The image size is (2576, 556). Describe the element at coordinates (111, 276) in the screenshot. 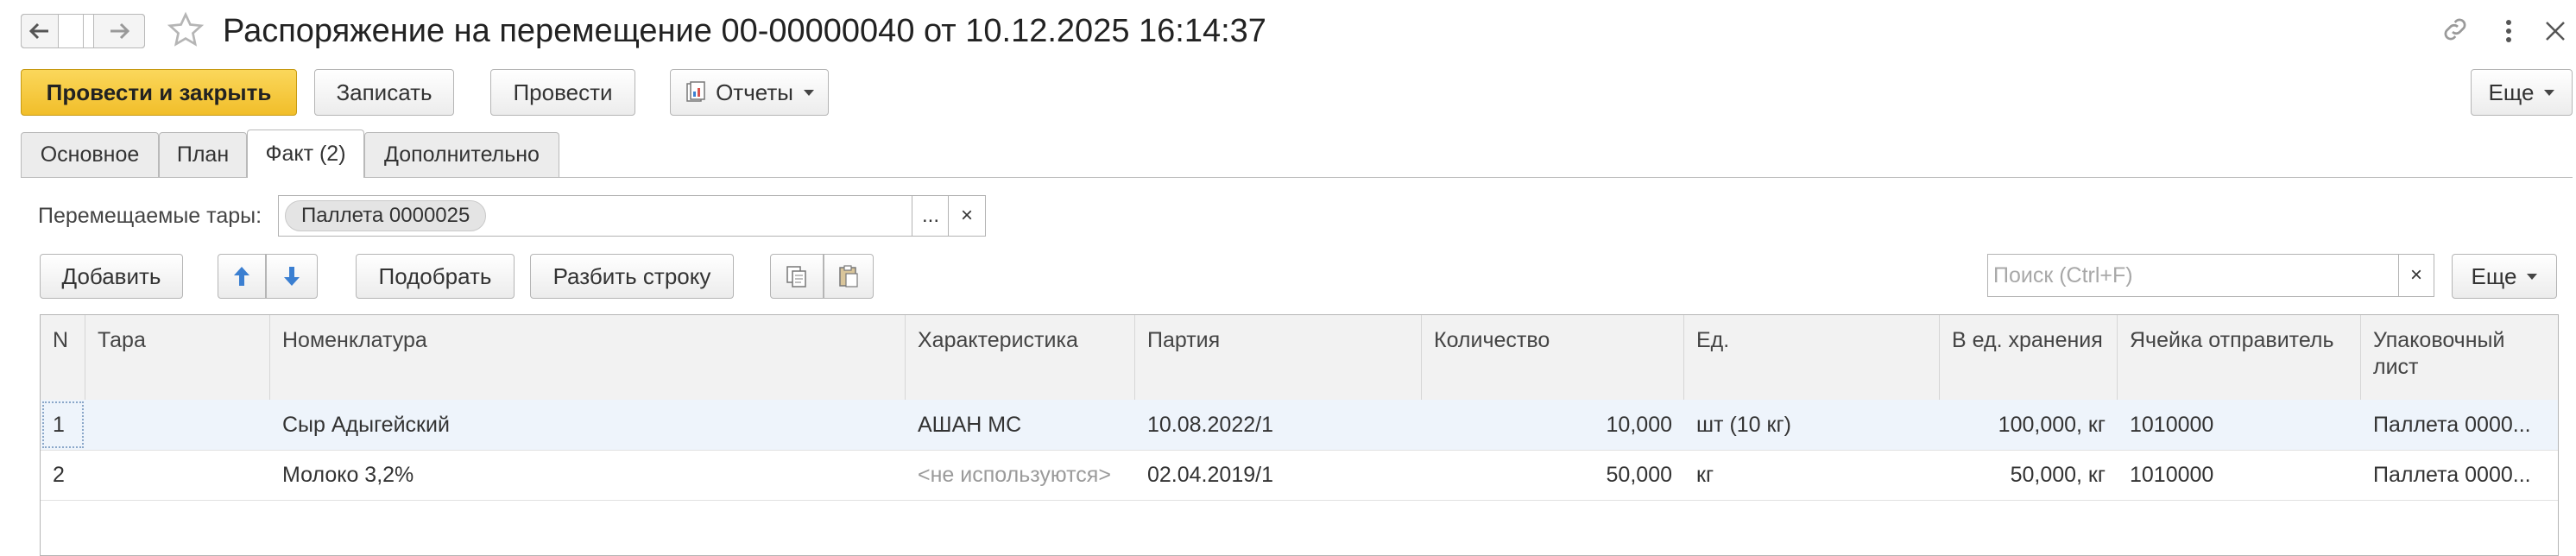

I see `add-row-button: Добавить` at that location.